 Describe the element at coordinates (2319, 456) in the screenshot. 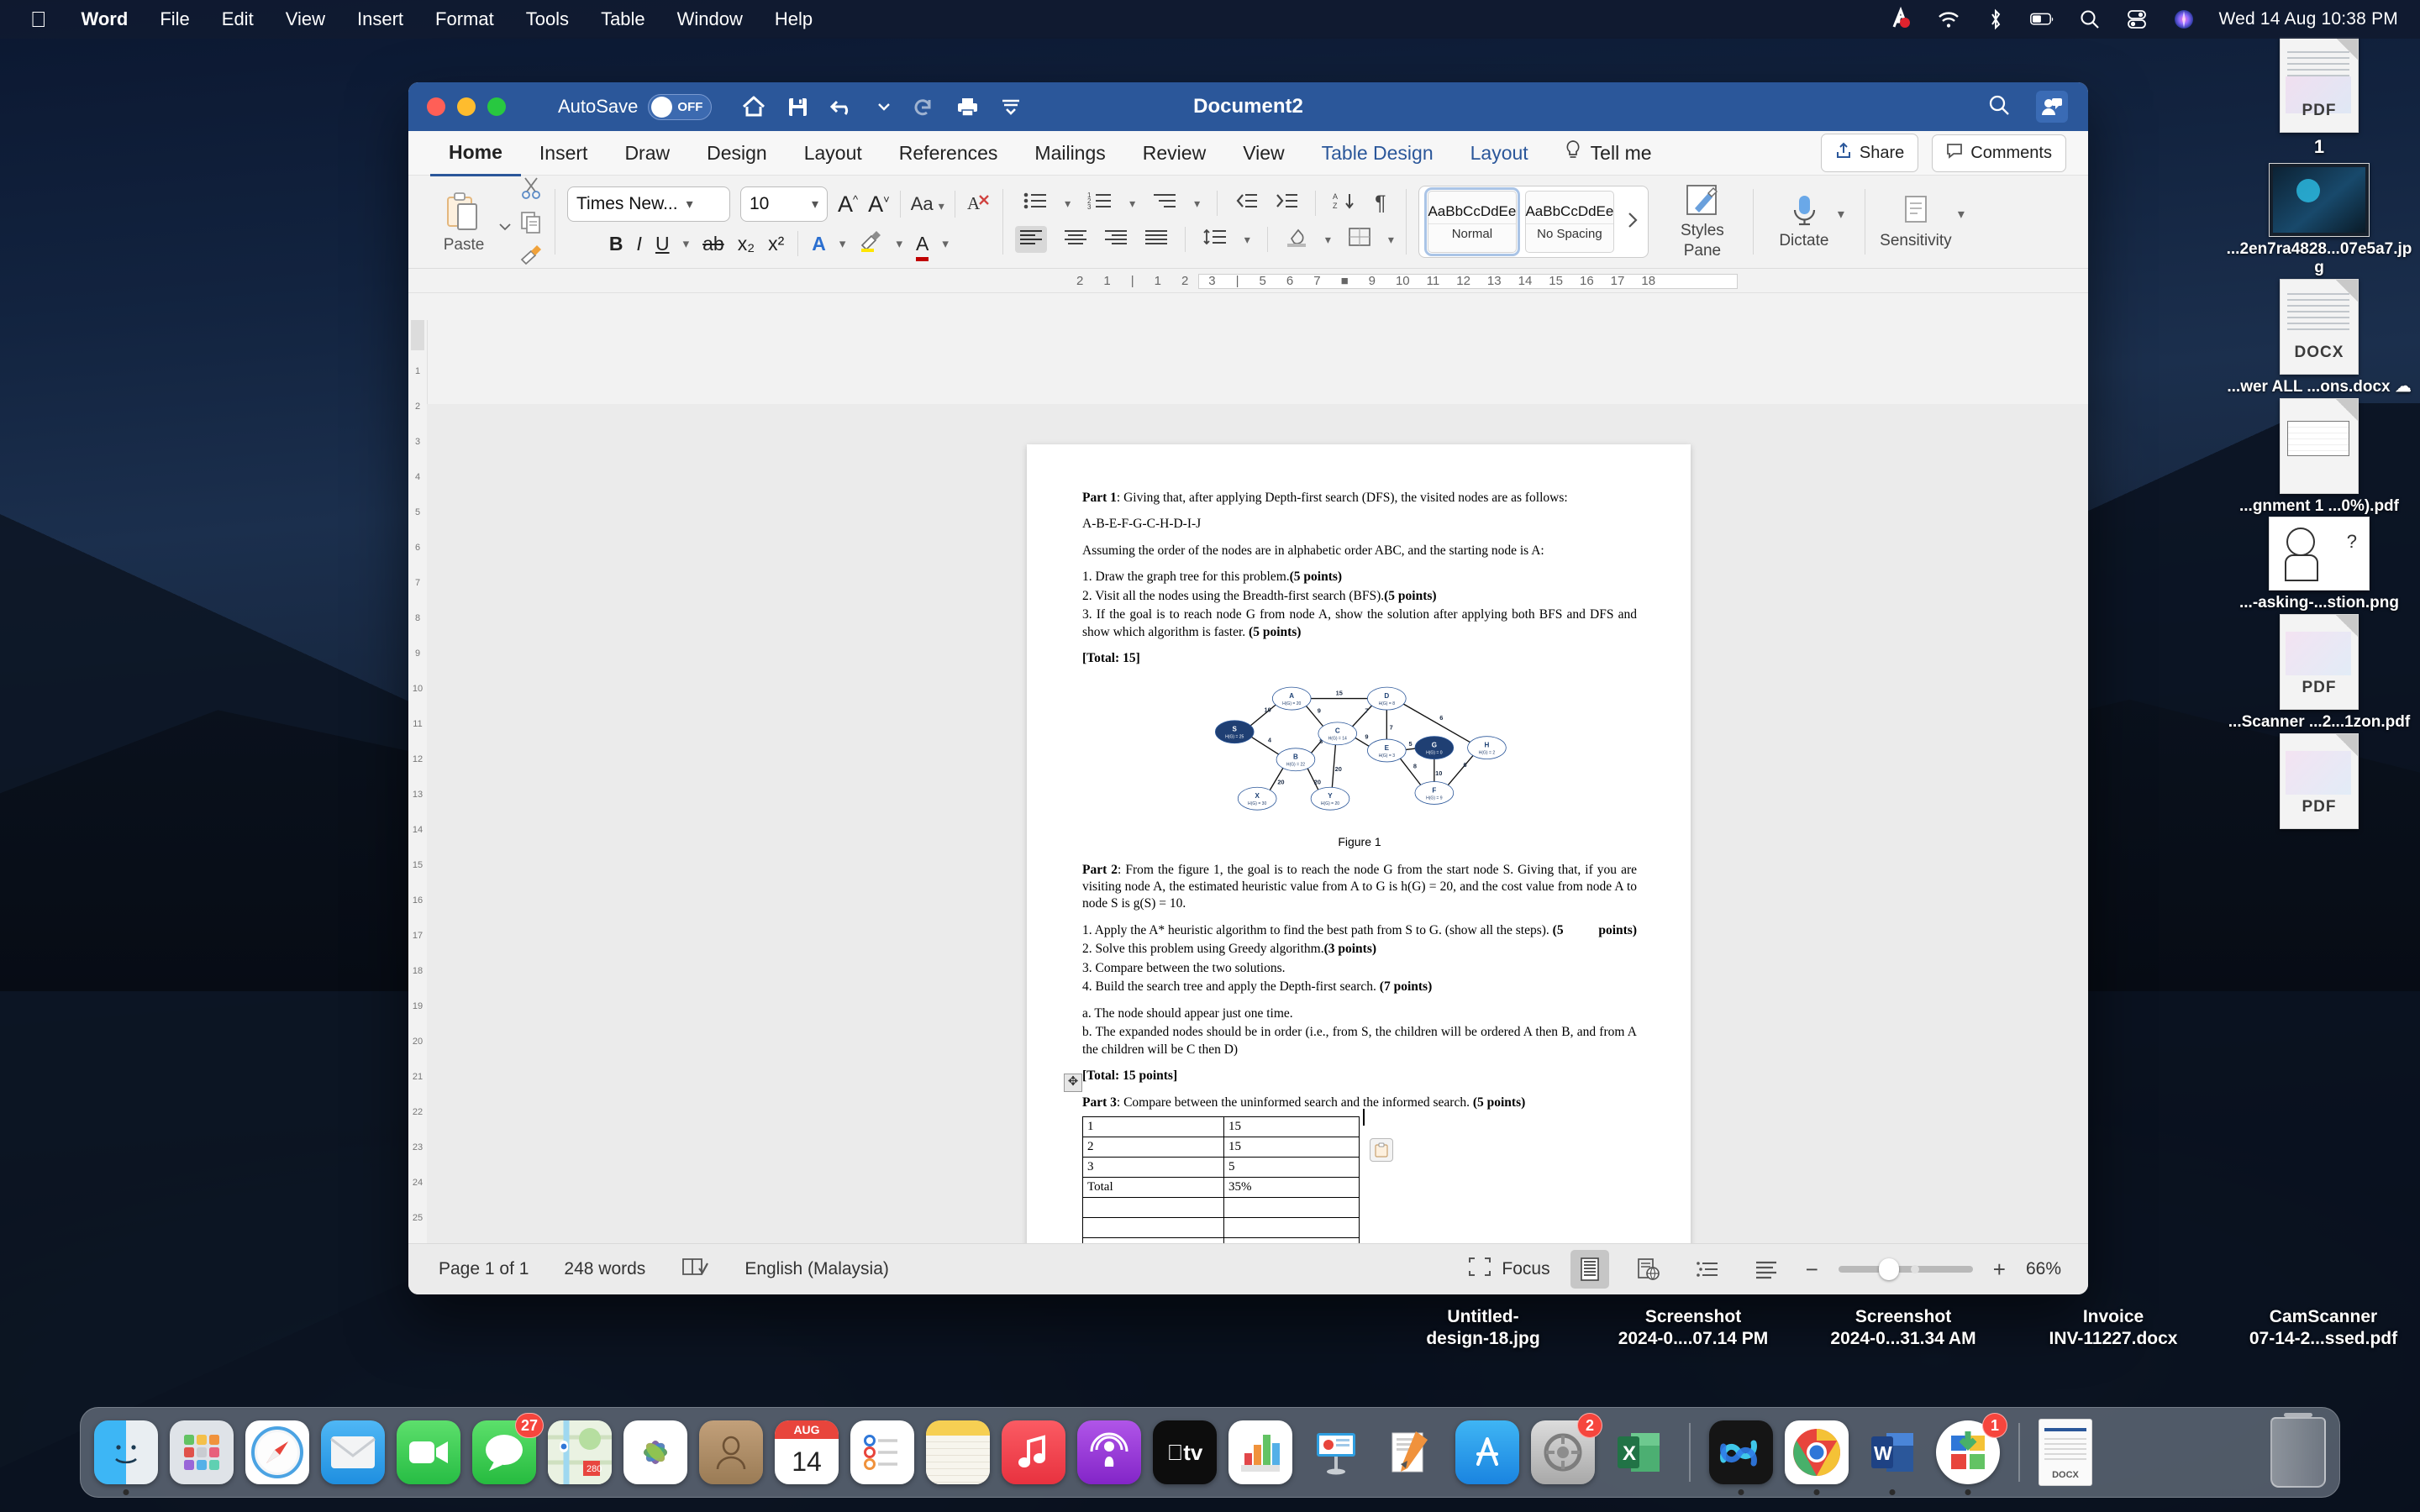

I see `desktop-file: ...gnment 1 ...0%).pdf` at that location.